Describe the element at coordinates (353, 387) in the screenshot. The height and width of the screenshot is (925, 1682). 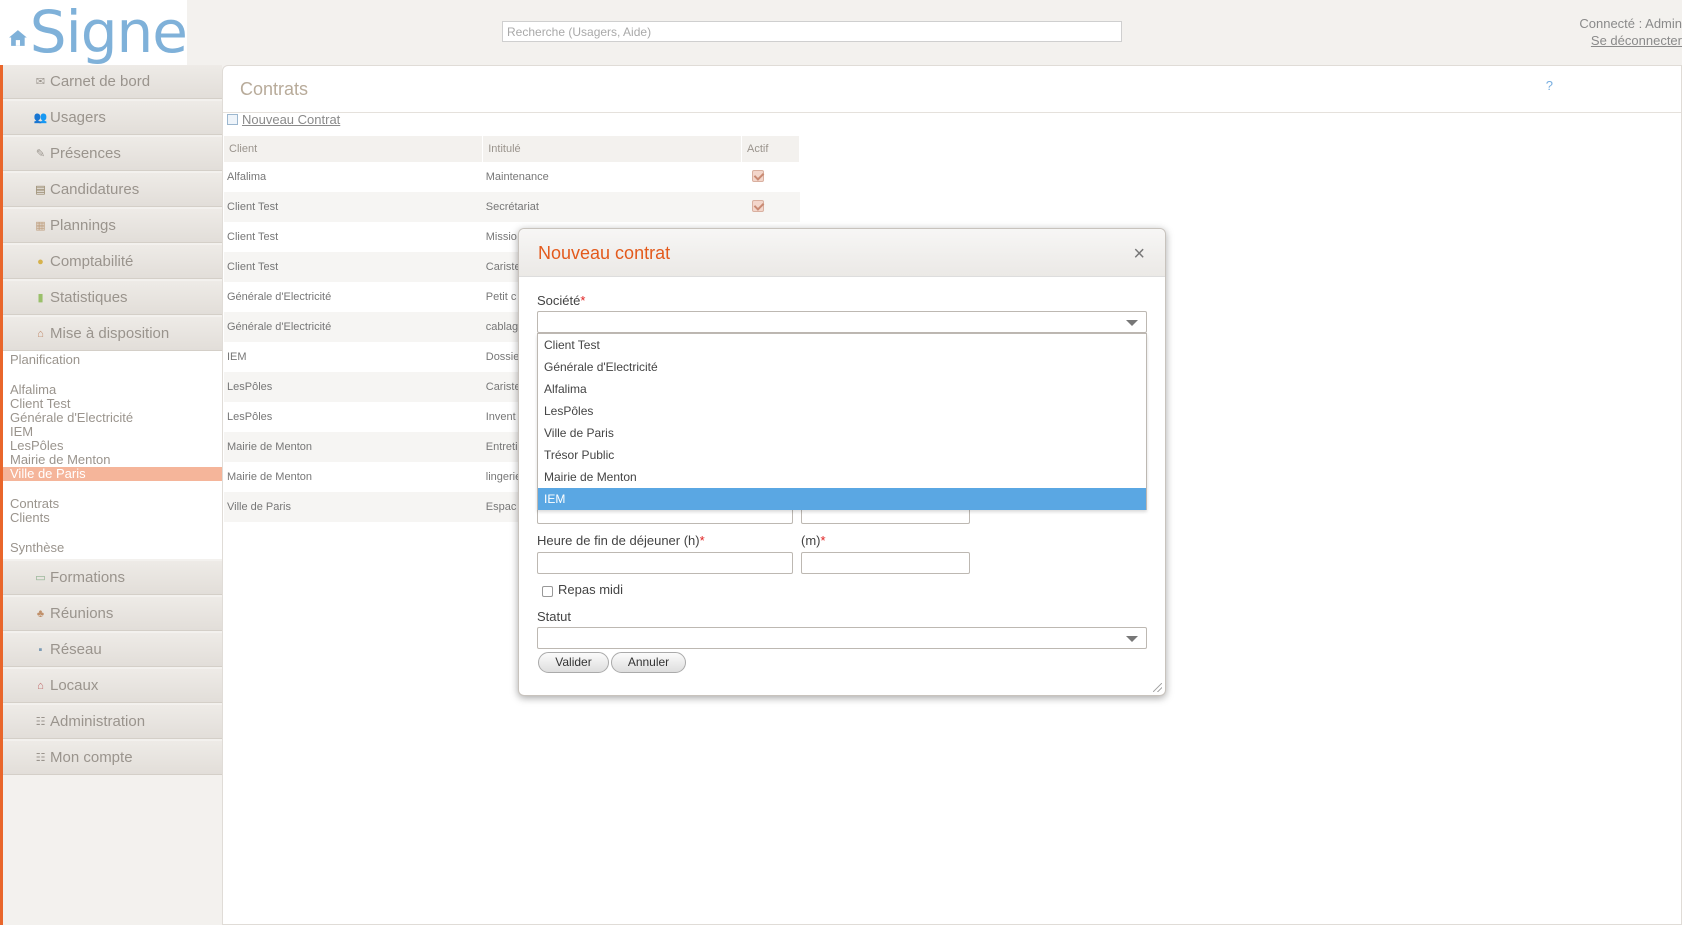
I see `cell-client: LesPôles` at that location.